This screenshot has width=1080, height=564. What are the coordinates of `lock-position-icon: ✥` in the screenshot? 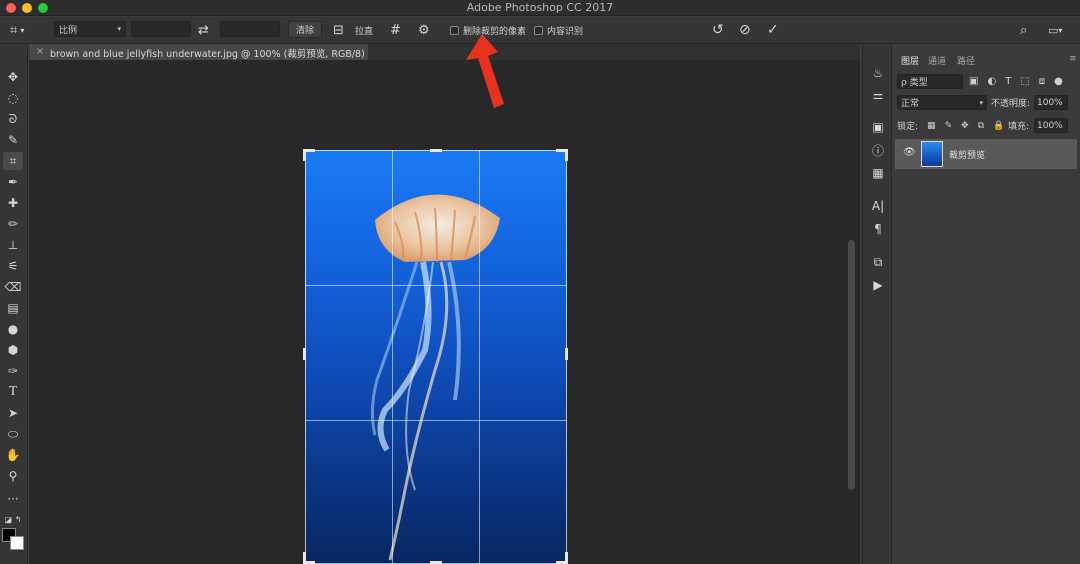 It's located at (965, 126).